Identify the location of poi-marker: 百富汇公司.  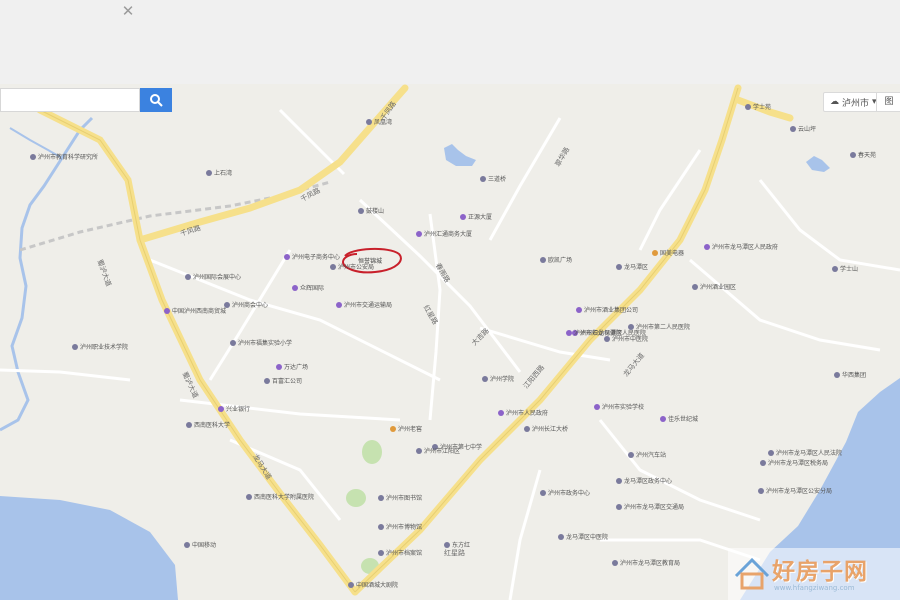
(283, 380).